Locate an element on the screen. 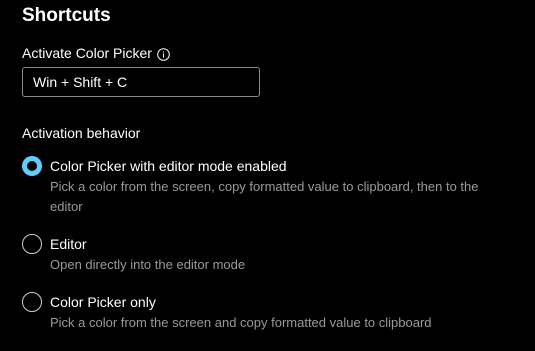  section-title: Shortcuts is located at coordinates (66, 15).